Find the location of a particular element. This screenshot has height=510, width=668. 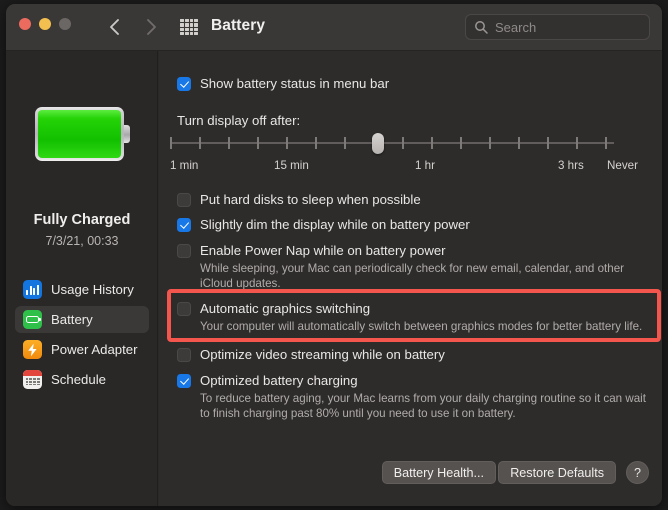

search-placeholder: Search is located at coordinates (516, 27).